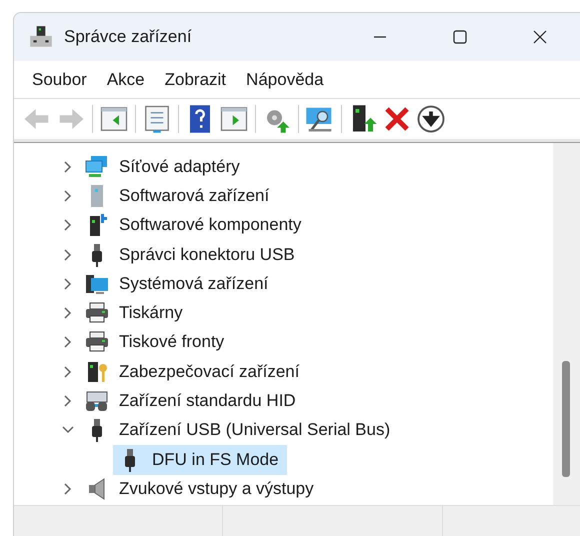 The width and height of the screenshot is (580, 536). Describe the element at coordinates (209, 401) in the screenshot. I see `tree-item-label: Zařízení standardu HID` at that location.